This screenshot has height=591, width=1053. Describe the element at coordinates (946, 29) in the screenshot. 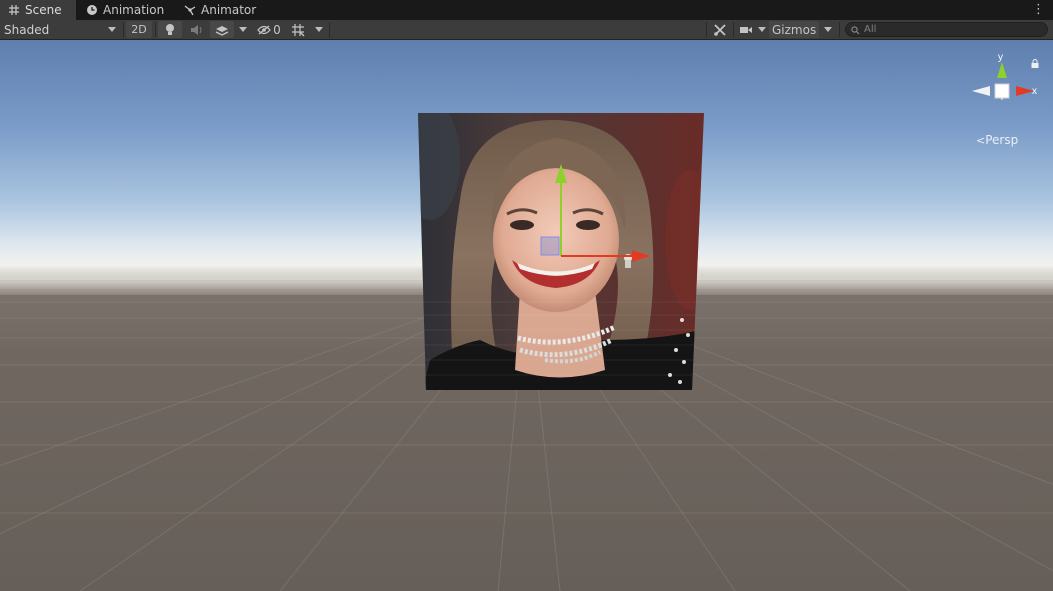

I see `scene-search-field: All` at that location.